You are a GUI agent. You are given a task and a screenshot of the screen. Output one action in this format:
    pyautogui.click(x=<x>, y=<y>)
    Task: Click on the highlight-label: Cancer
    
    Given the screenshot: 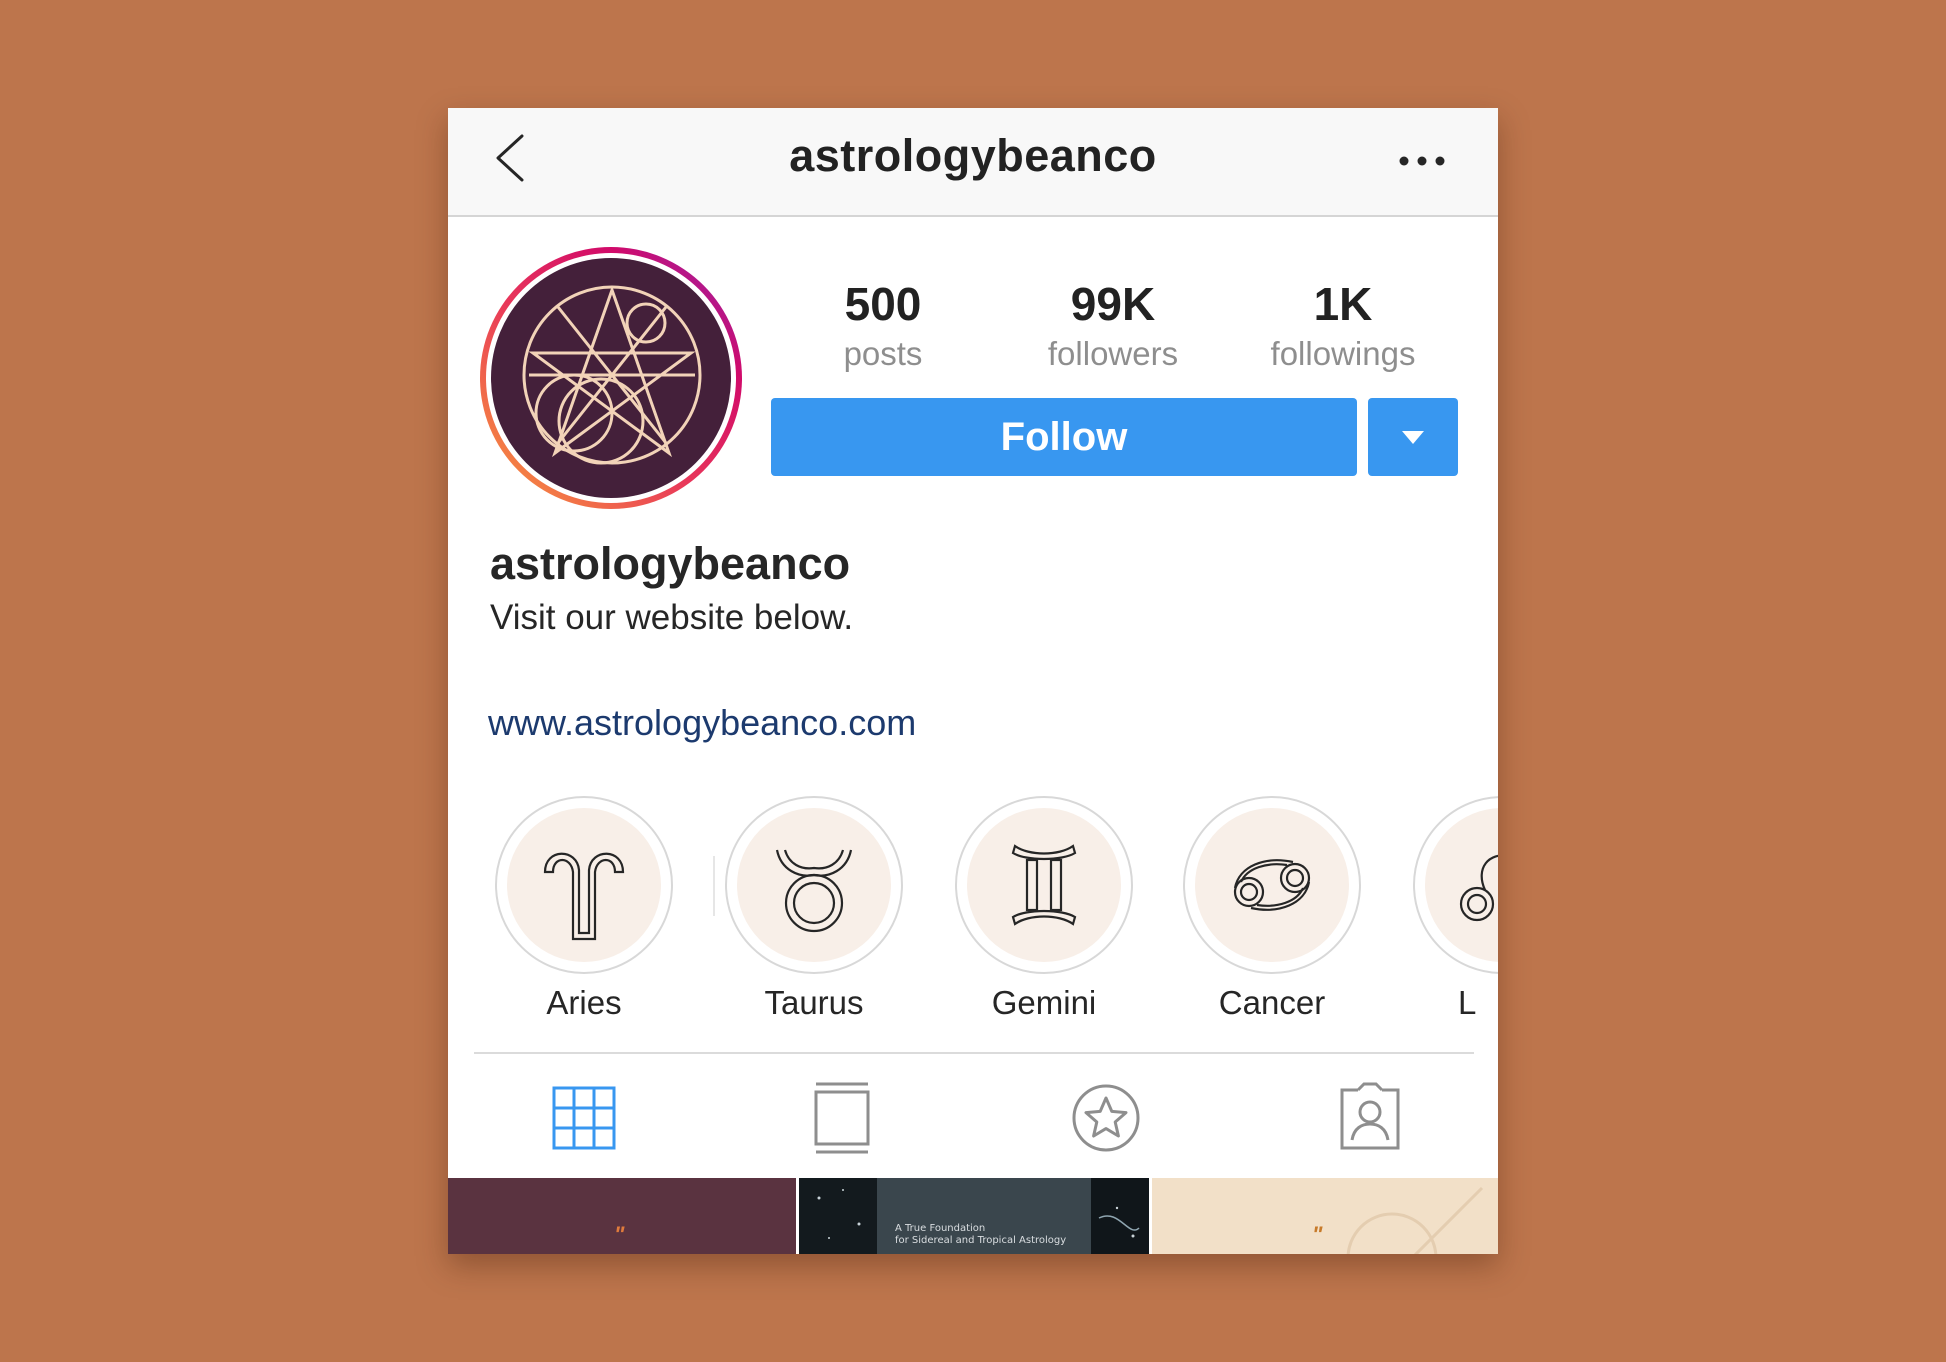 What is the action you would take?
    pyautogui.click(x=1272, y=1002)
    